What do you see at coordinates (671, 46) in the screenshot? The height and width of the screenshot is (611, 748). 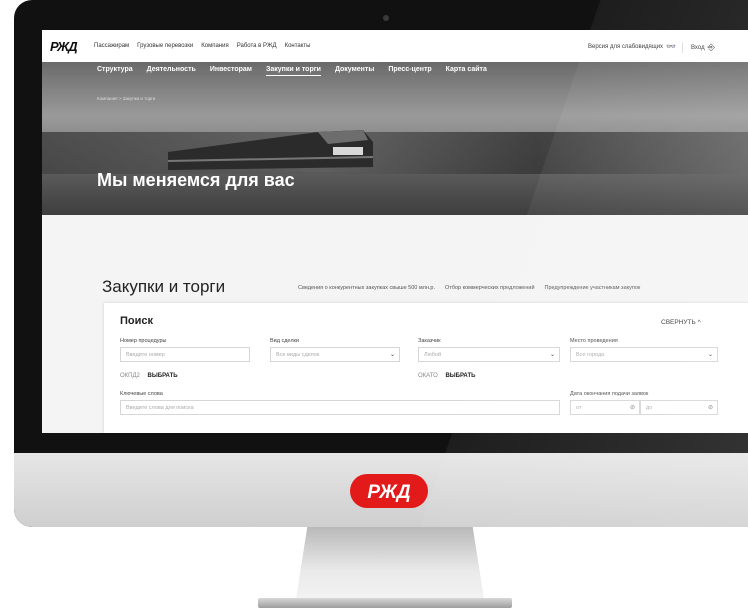 I see `glasses-icon: 👓` at bounding box center [671, 46].